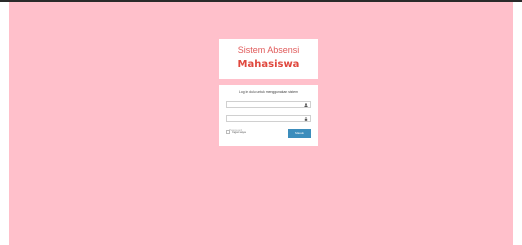  I want to click on app-title-line2: Mahasiswa, so click(268, 64).